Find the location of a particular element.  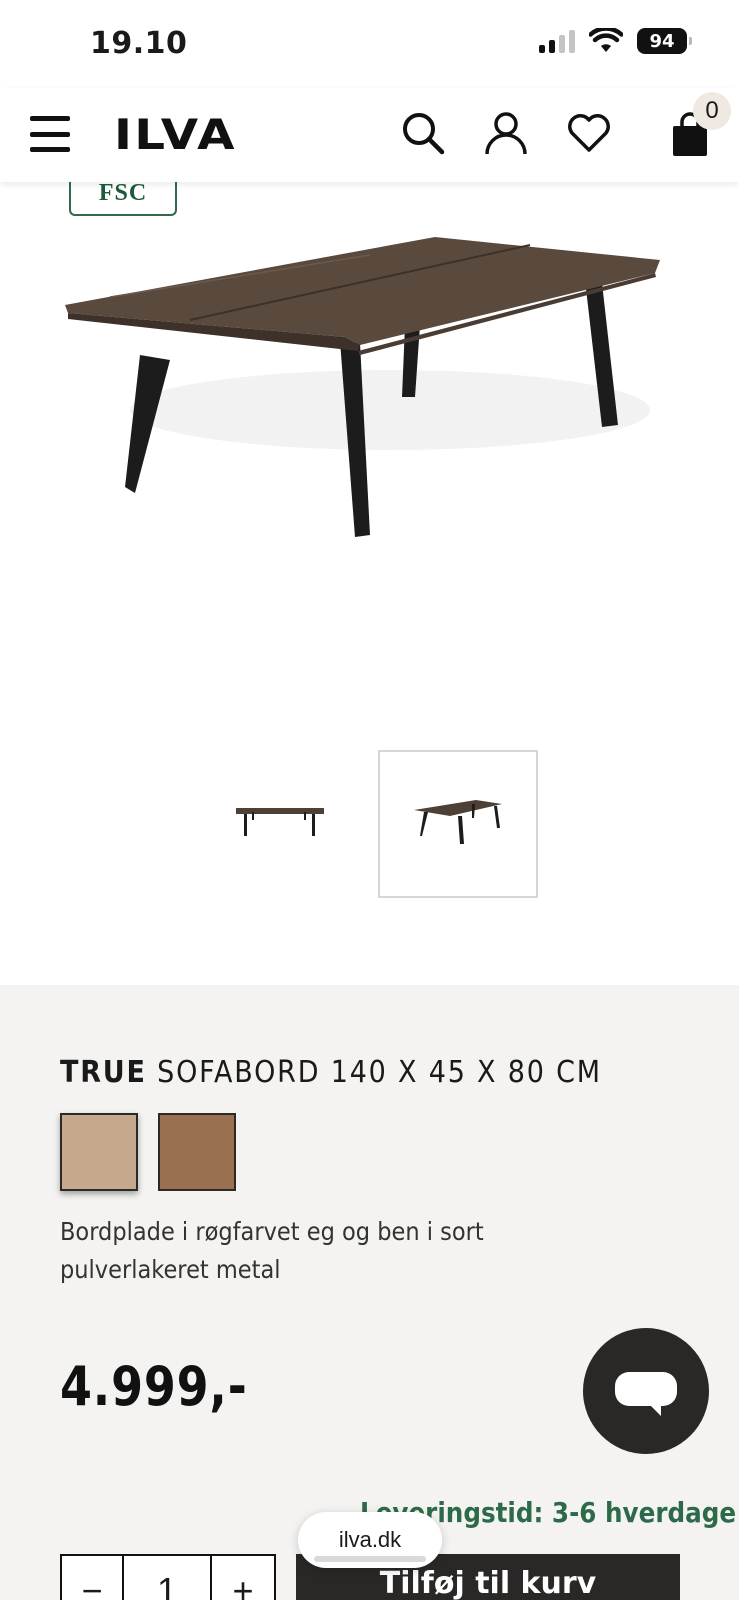

status-time: 19.10 is located at coordinates (139, 43).